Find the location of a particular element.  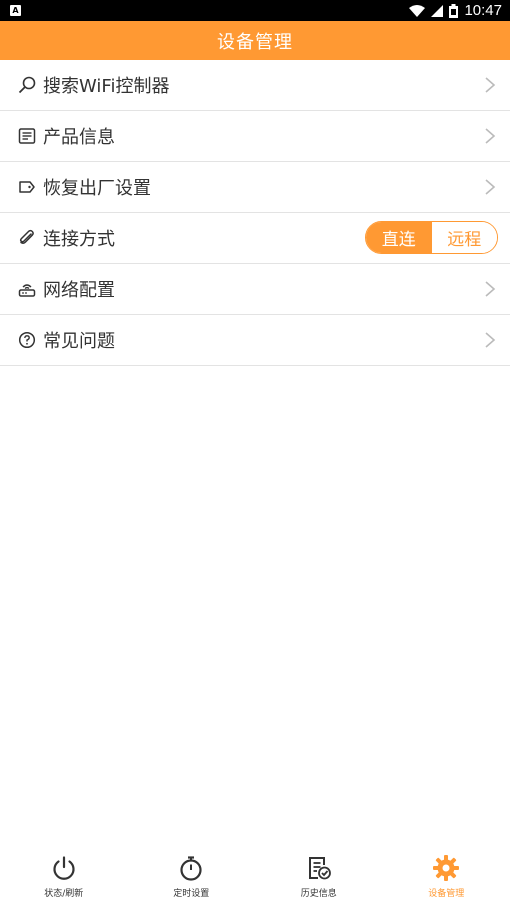

wifi-icon is located at coordinates (417, 10).